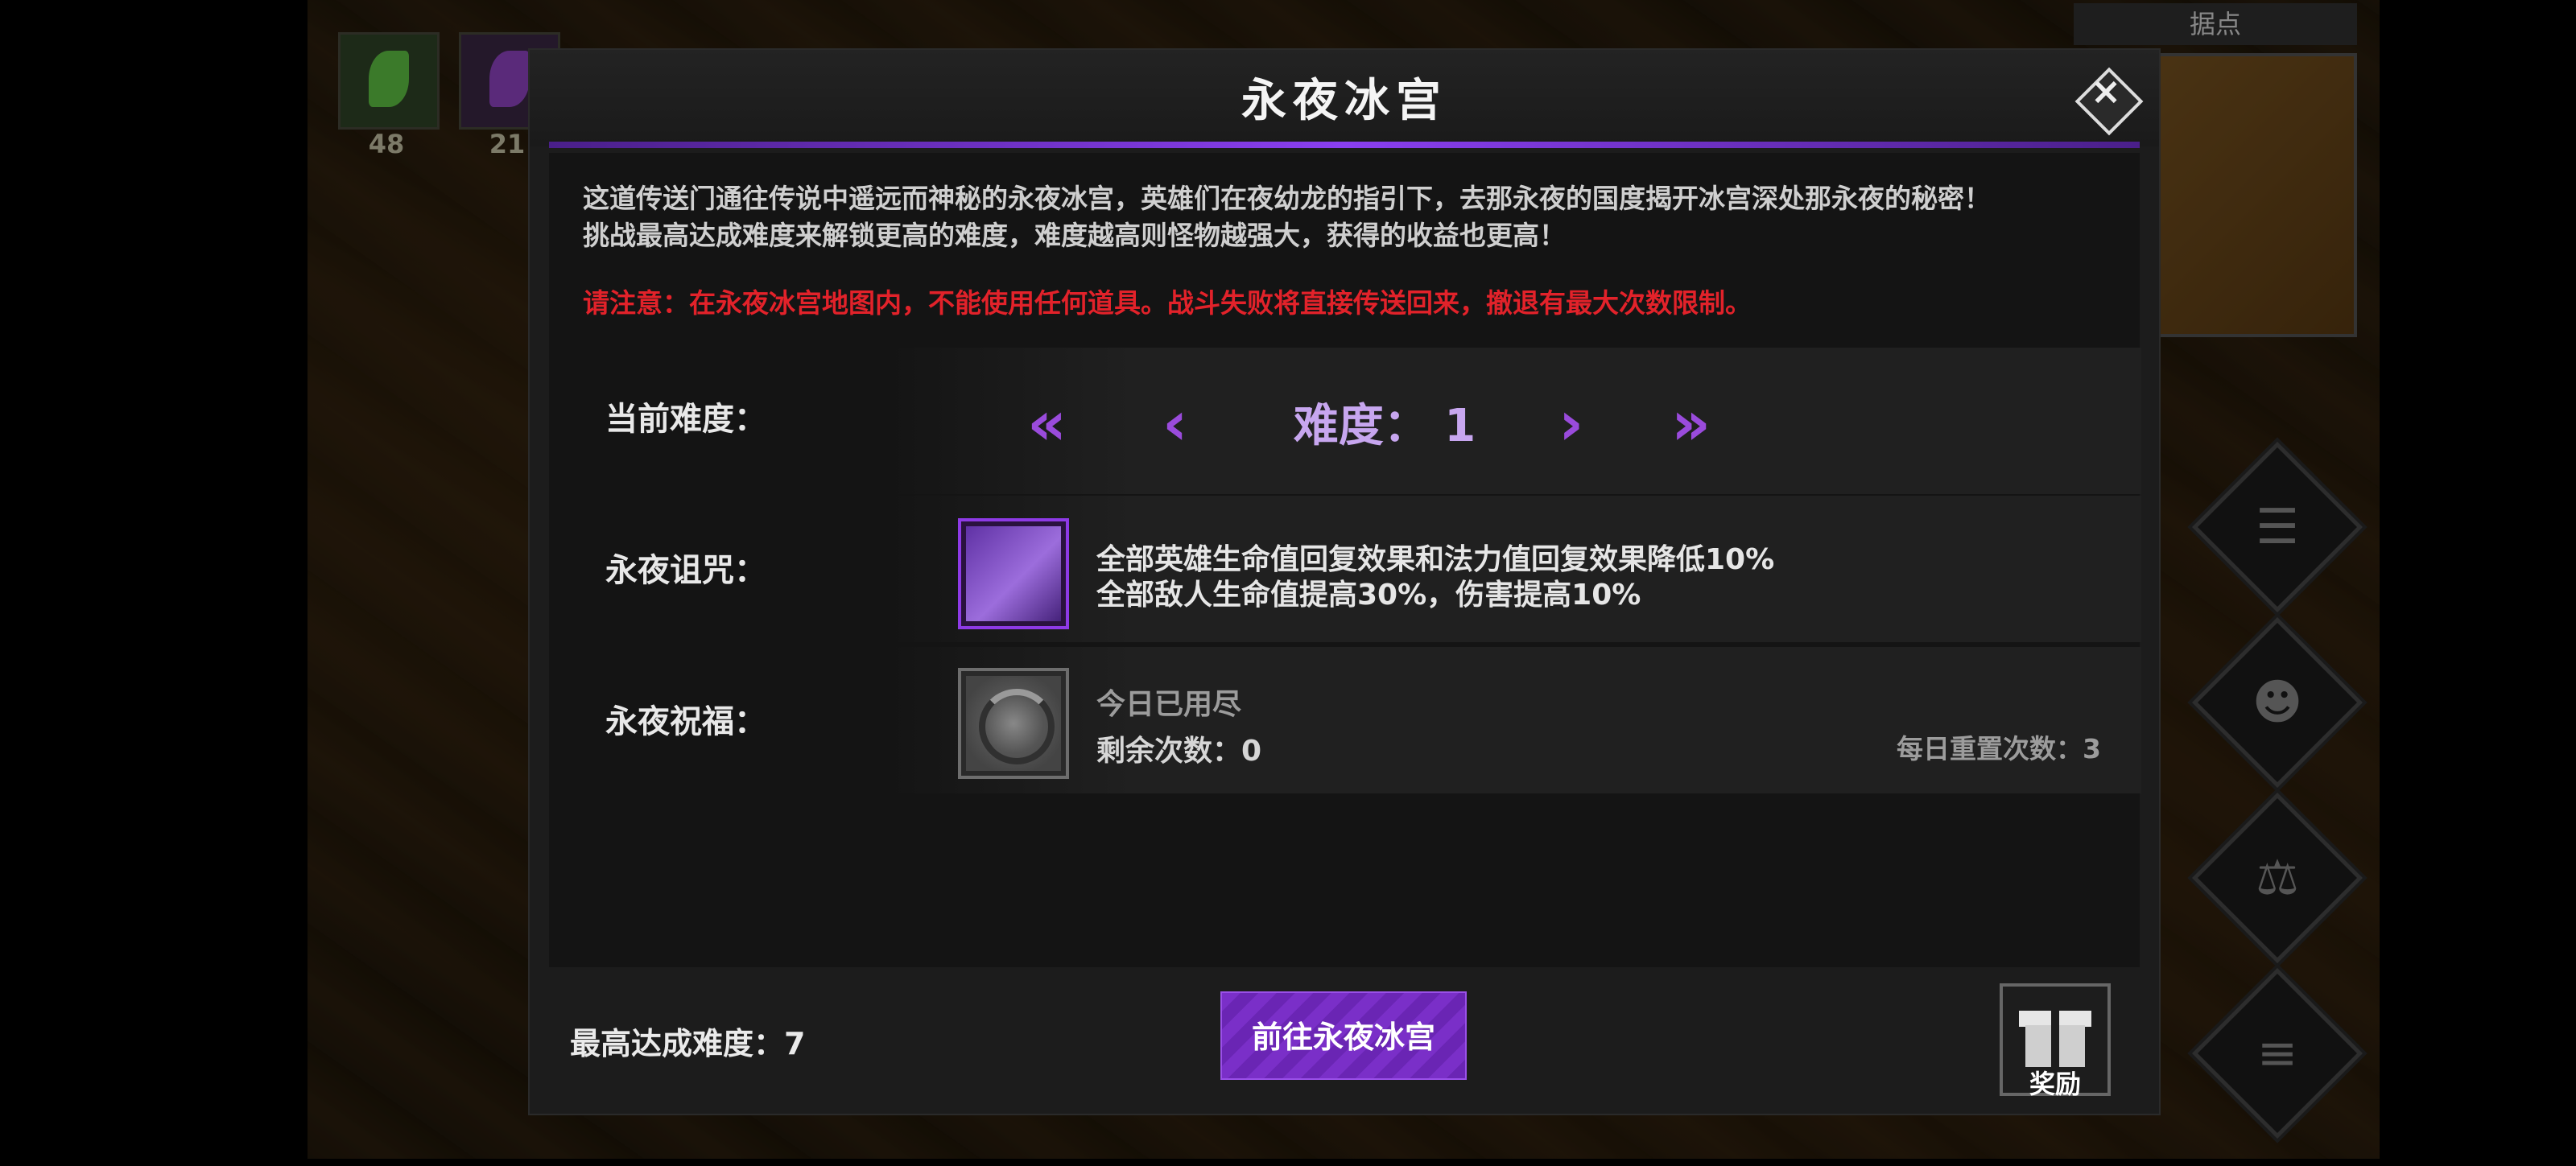 This screenshot has width=2576, height=1166. I want to click on prev-difficulty-arrow-button: ‹, so click(1174, 423).